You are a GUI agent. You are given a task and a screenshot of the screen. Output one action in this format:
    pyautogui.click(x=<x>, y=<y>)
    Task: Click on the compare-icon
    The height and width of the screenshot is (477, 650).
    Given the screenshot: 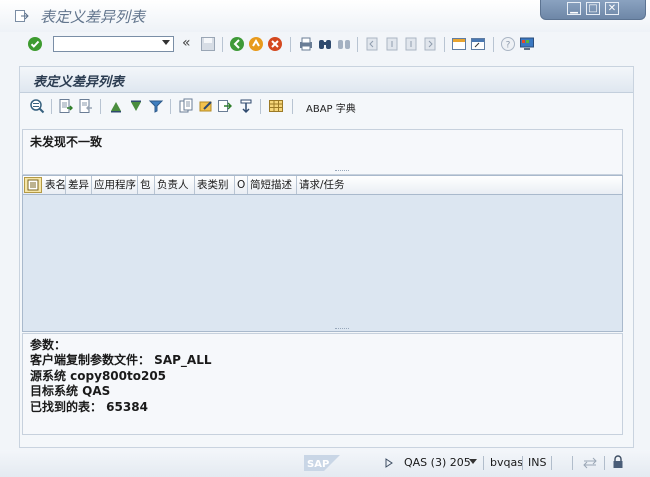 What is the action you would take?
    pyautogui.click(x=225, y=106)
    